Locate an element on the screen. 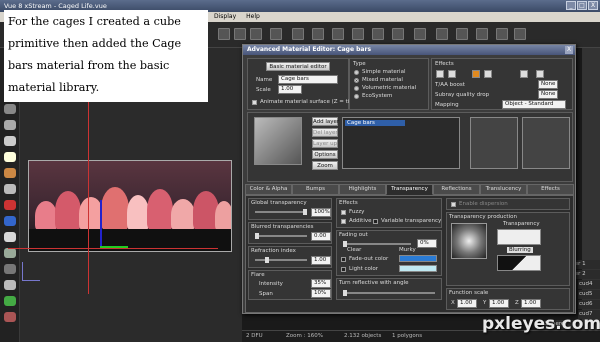 This screenshot has height=342, width=600. global-transparency-field: 100% is located at coordinates (321, 212).